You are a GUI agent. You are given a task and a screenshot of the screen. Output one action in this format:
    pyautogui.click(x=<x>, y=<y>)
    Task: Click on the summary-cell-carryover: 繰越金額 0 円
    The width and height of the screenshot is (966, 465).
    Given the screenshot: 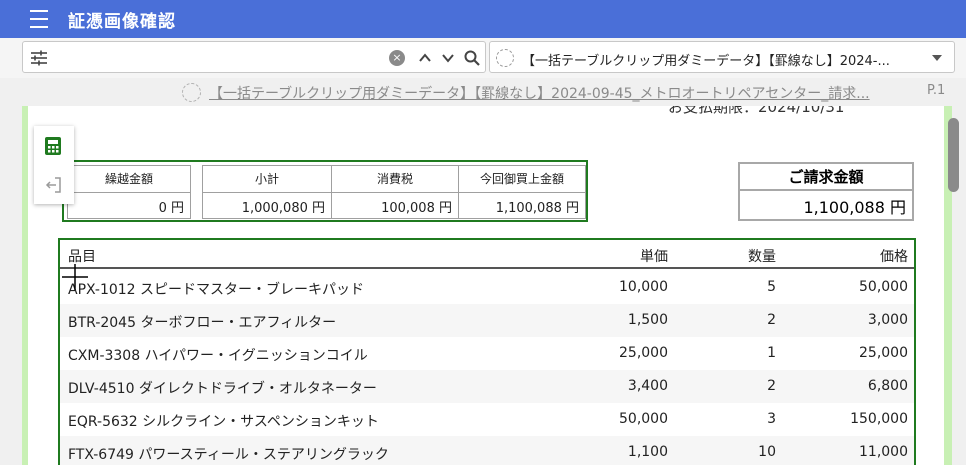 What is the action you would take?
    pyautogui.click(x=129, y=192)
    